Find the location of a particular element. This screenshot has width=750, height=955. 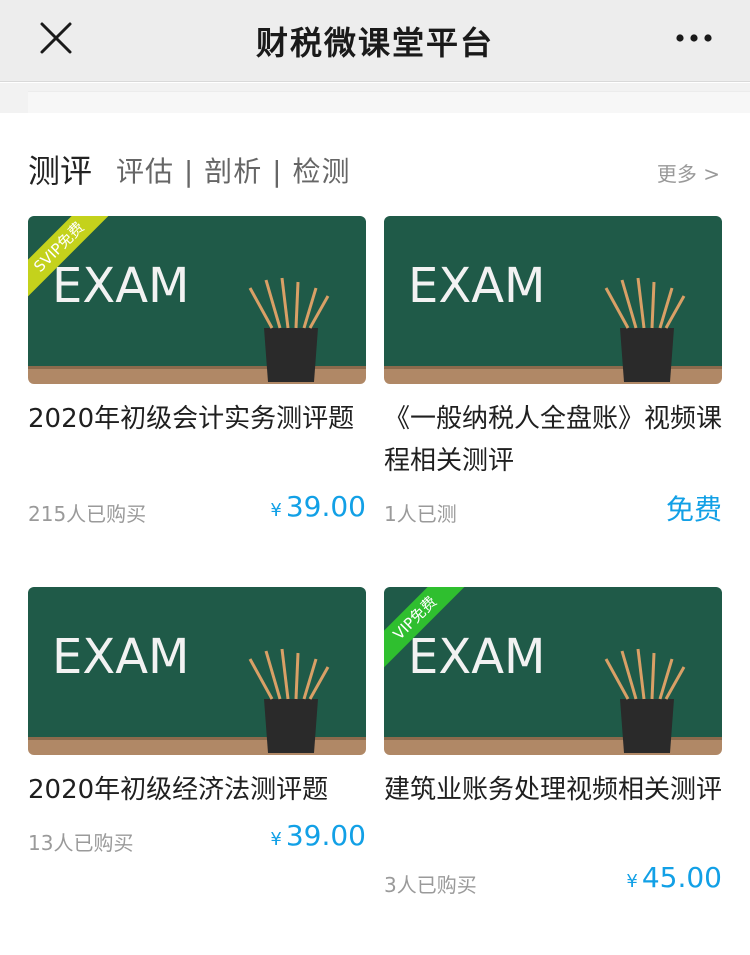

price: ¥45.00 is located at coordinates (674, 877).